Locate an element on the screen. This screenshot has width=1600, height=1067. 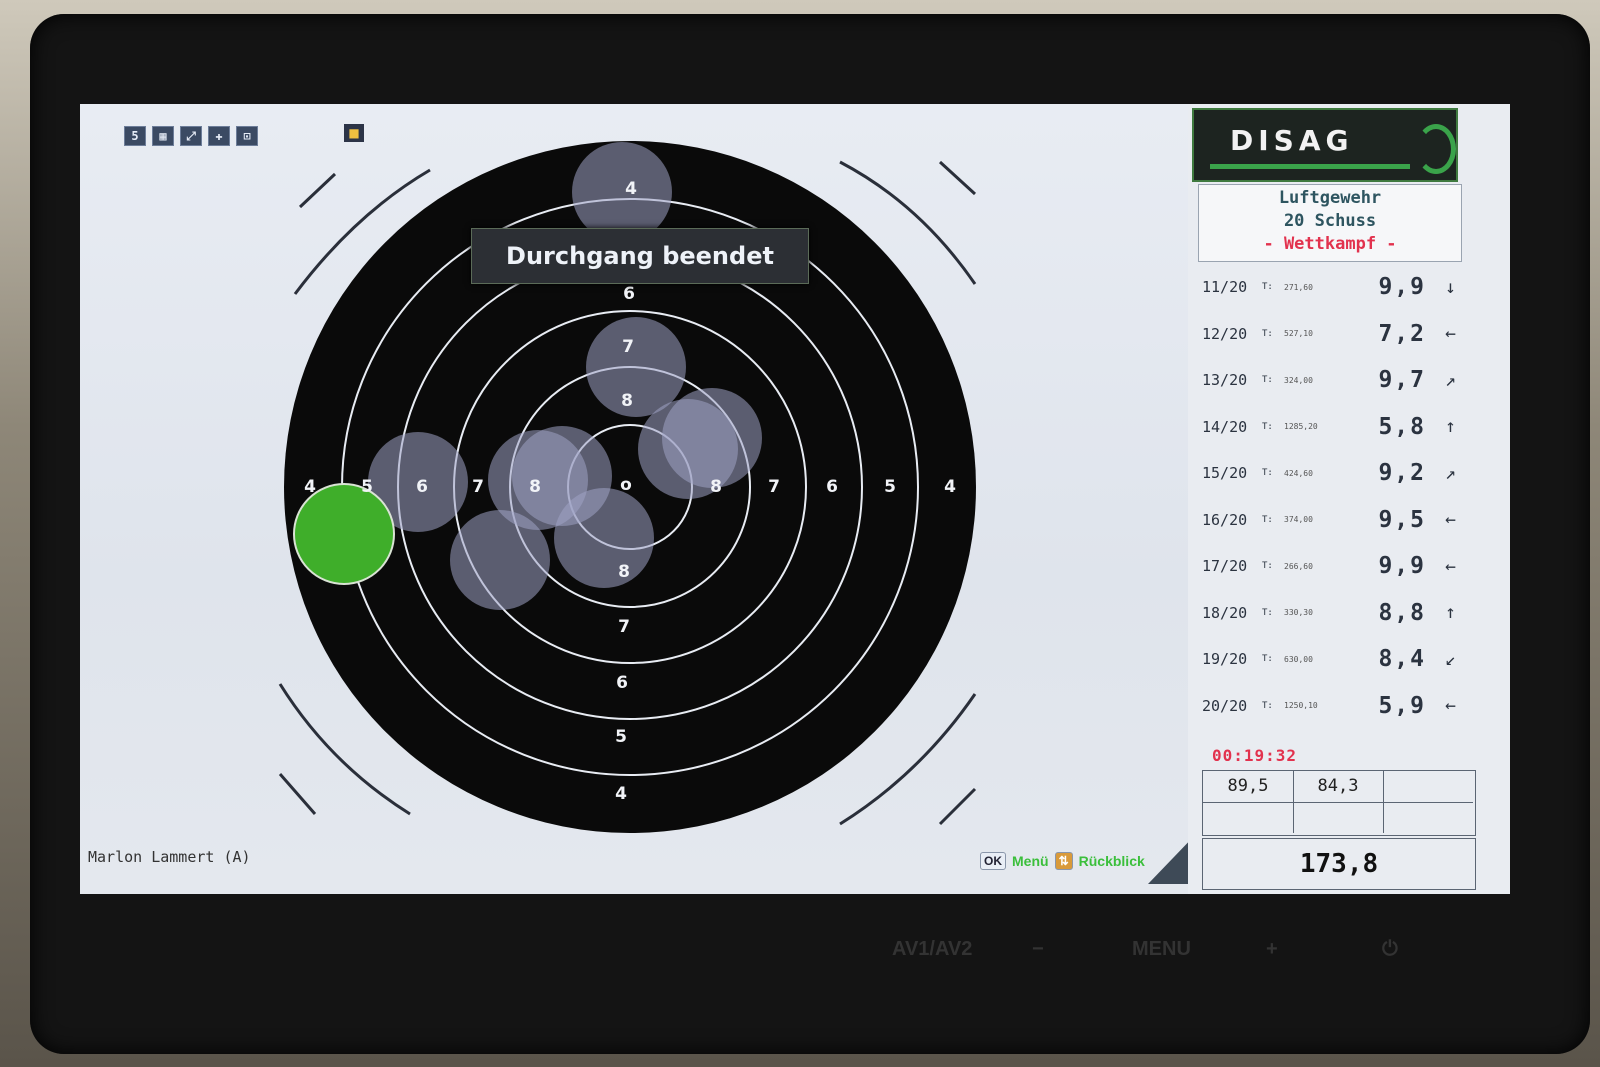
shot-number: 16/20 is located at coordinates (1225, 519).